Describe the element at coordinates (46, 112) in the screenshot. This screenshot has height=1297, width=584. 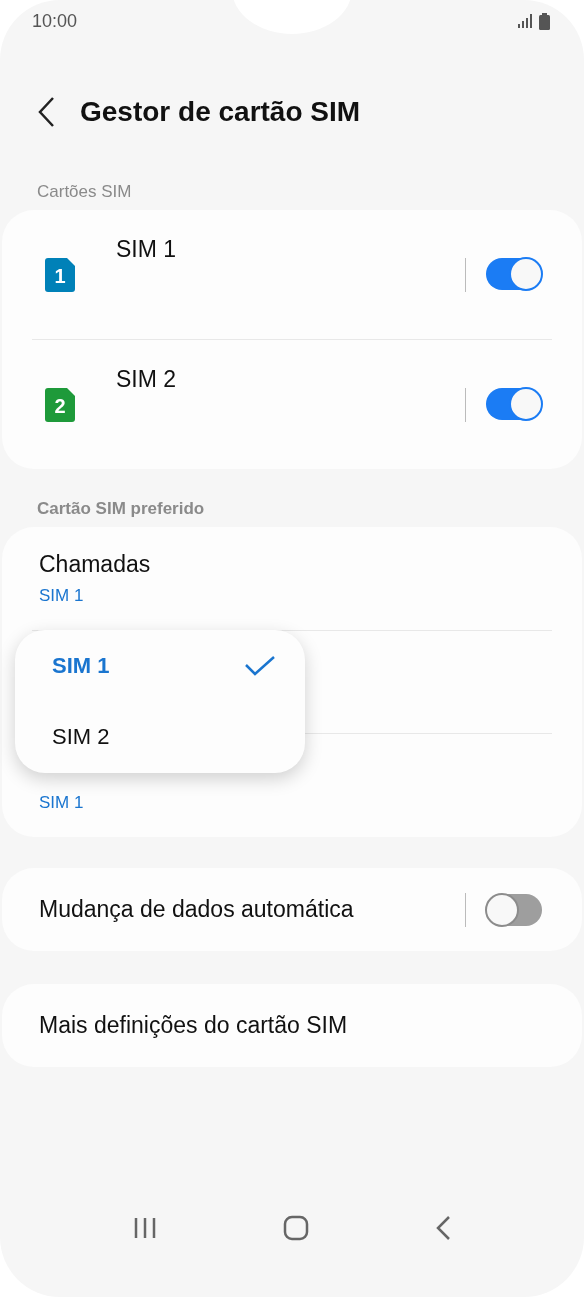
I see `back-button` at that location.